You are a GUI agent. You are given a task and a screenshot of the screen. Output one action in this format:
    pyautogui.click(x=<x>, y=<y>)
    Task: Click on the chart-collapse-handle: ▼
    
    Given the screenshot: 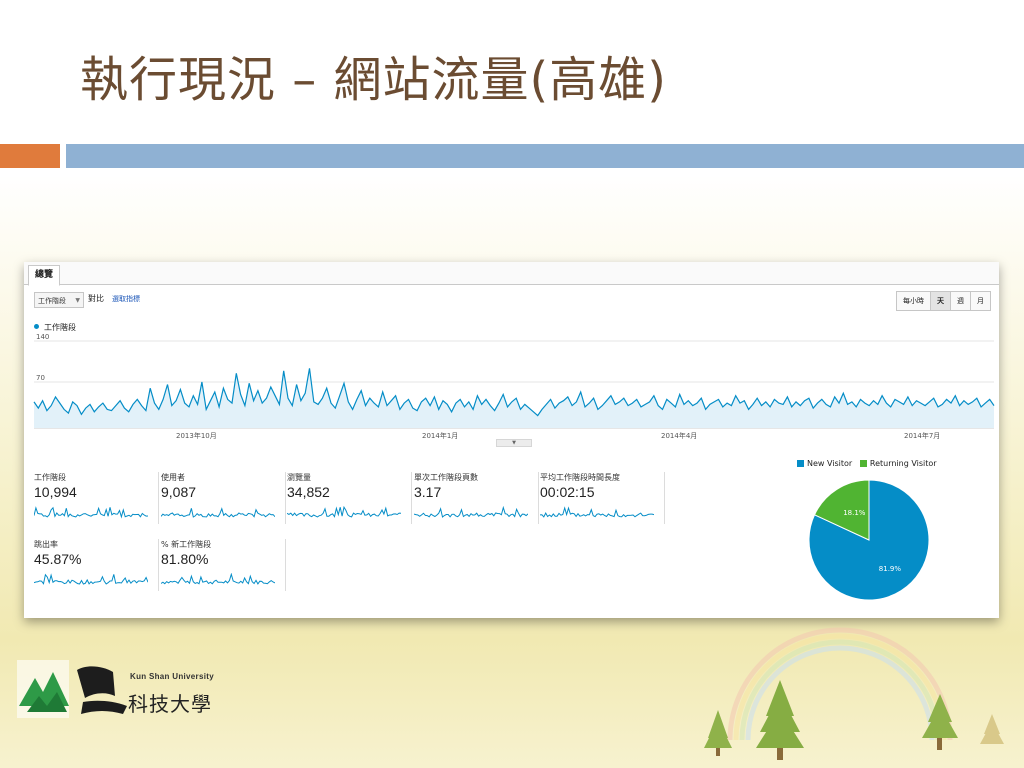 What is the action you would take?
    pyautogui.click(x=514, y=443)
    